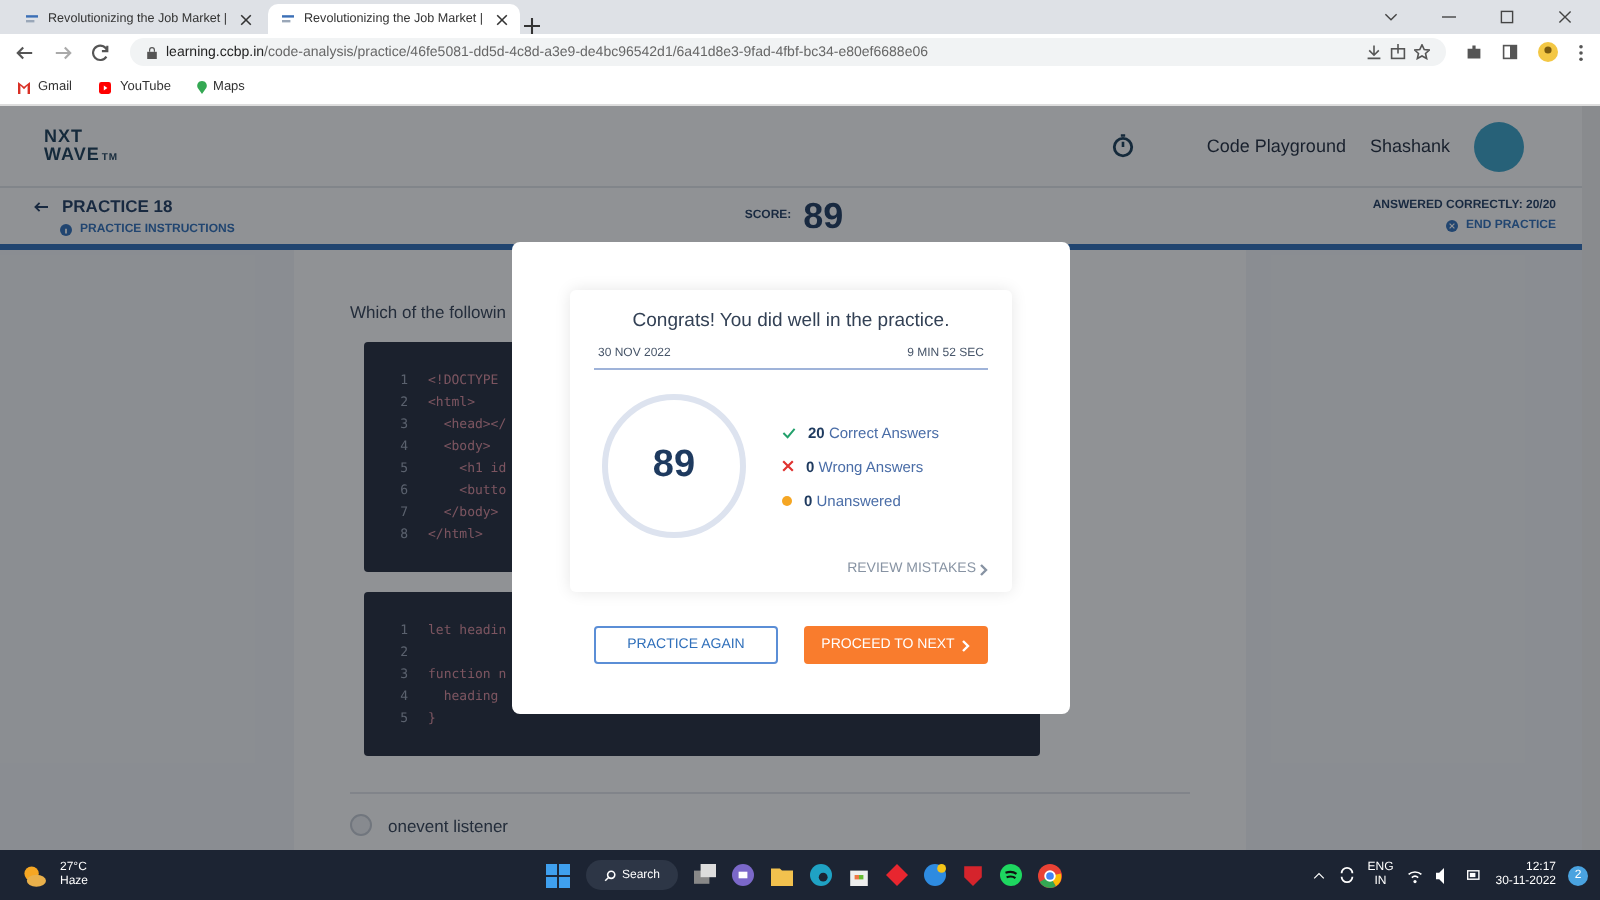 The width and height of the screenshot is (1600, 900). I want to click on shield-icon, so click(973, 875).